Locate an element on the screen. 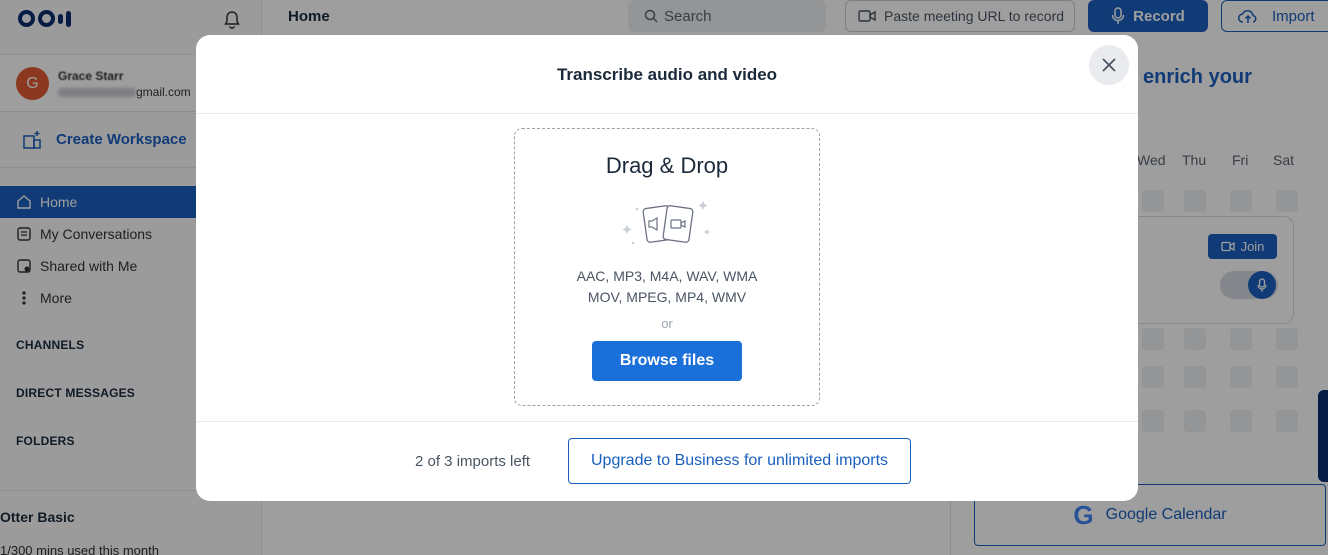 This screenshot has width=1328, height=555. or-divider: or is located at coordinates (667, 323).